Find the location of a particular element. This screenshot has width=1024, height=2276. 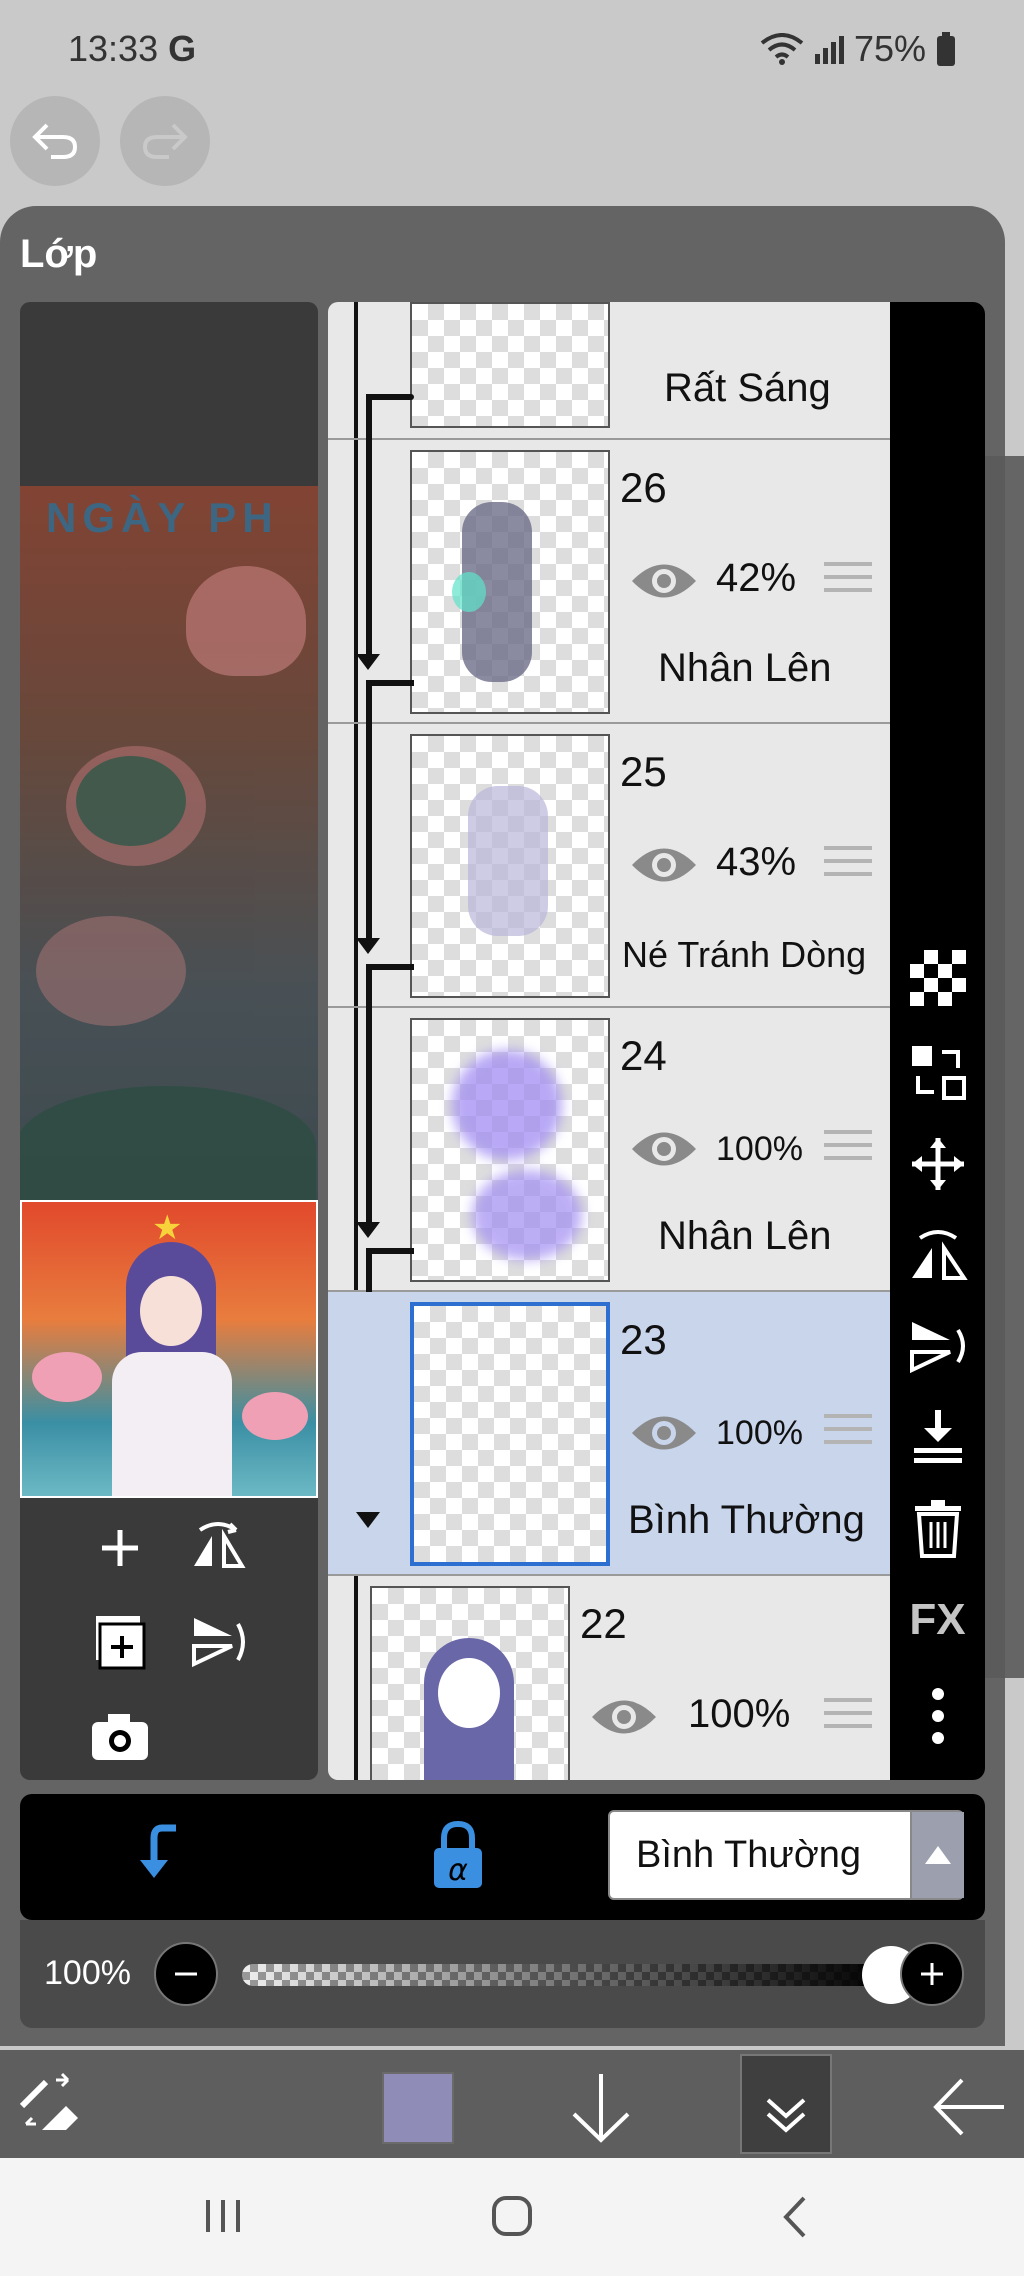

preview-banner: NGÀY PH is located at coordinates (162, 517).